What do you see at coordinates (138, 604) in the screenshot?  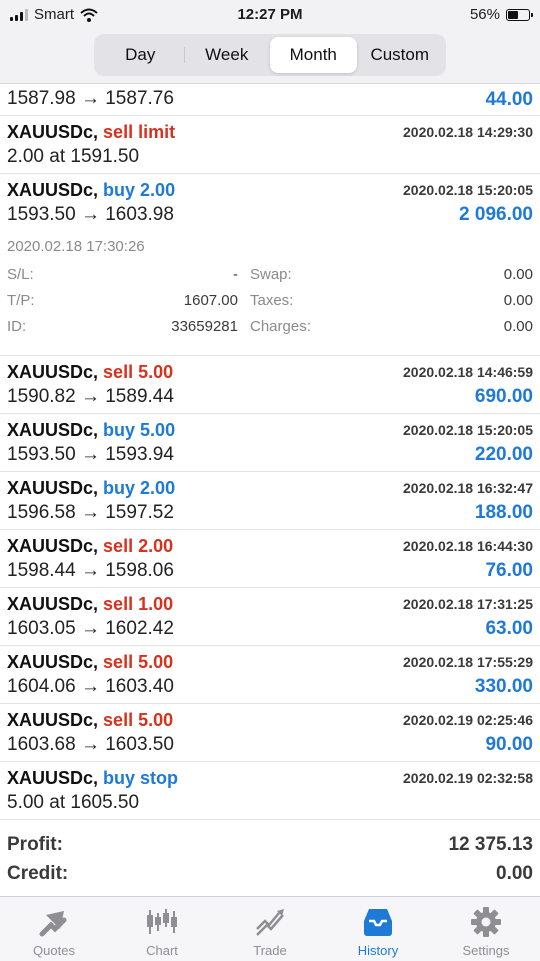 I see `deal-side: sell 1.00` at bounding box center [138, 604].